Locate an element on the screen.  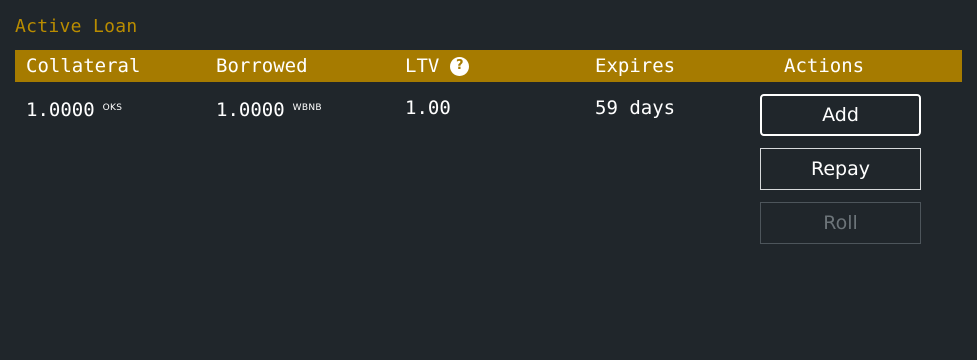
collateral-cell: 1.0000 OKS is located at coordinates (74, 109).